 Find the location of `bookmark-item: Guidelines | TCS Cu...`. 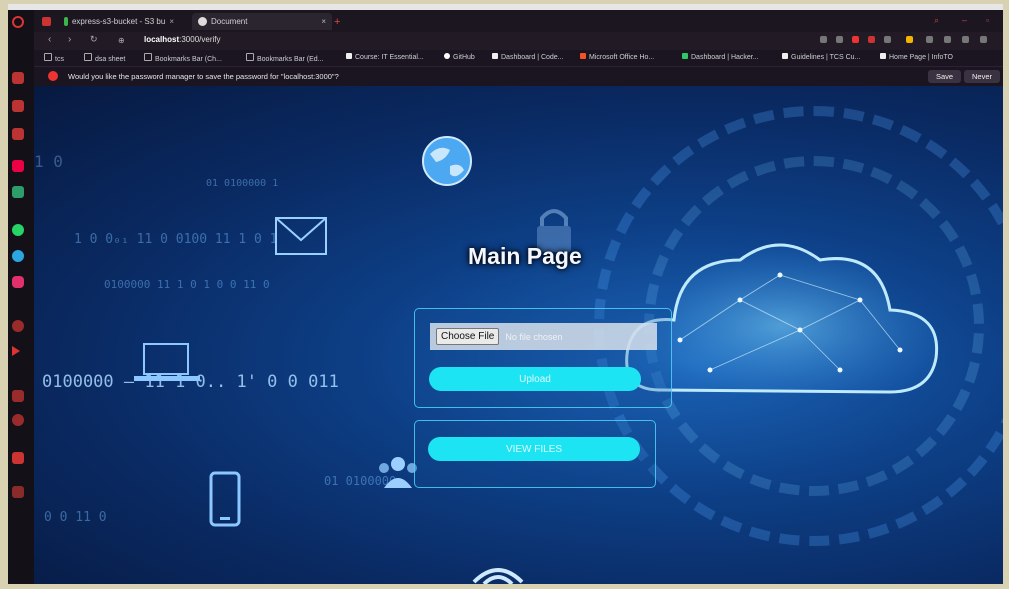

bookmark-item: Guidelines | TCS Cu... is located at coordinates (821, 57).